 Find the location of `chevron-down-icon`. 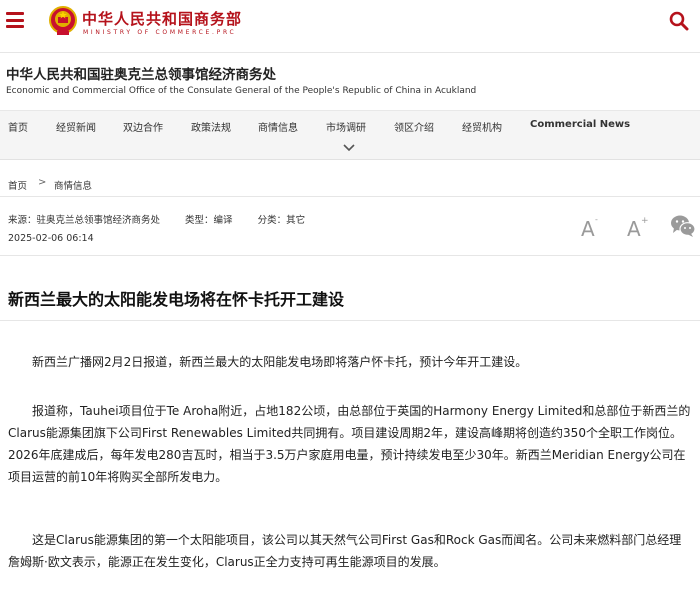

chevron-down-icon is located at coordinates (349, 148).